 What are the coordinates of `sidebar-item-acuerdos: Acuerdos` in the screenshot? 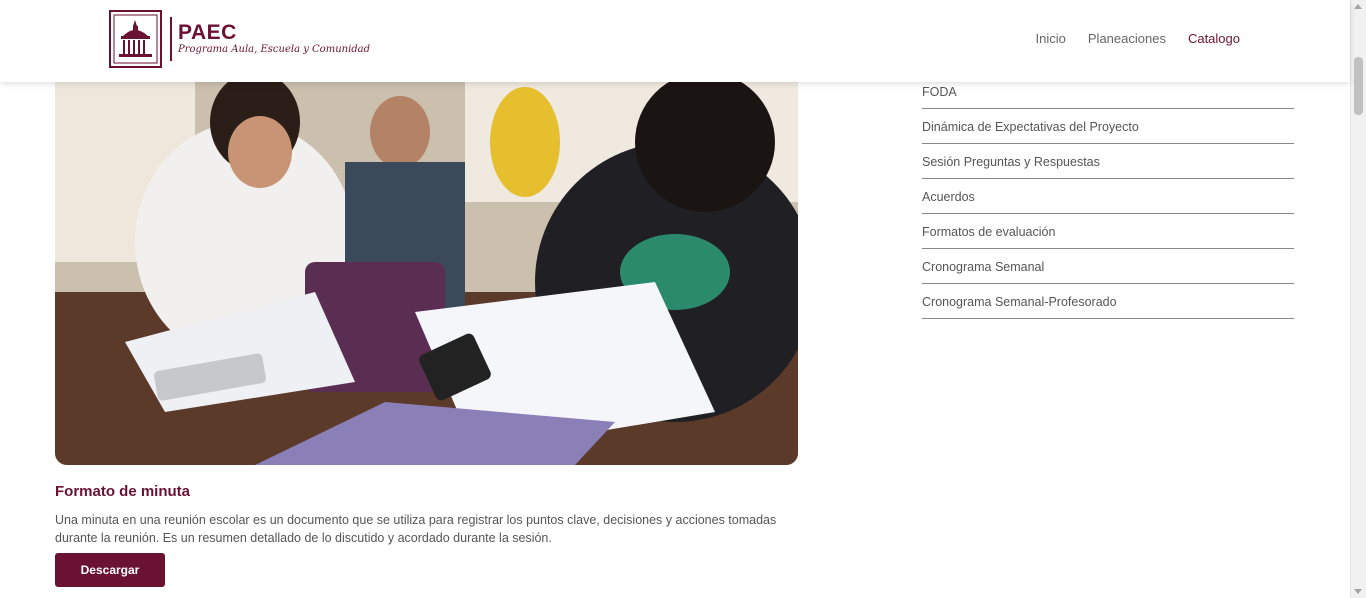 It's located at (1108, 196).